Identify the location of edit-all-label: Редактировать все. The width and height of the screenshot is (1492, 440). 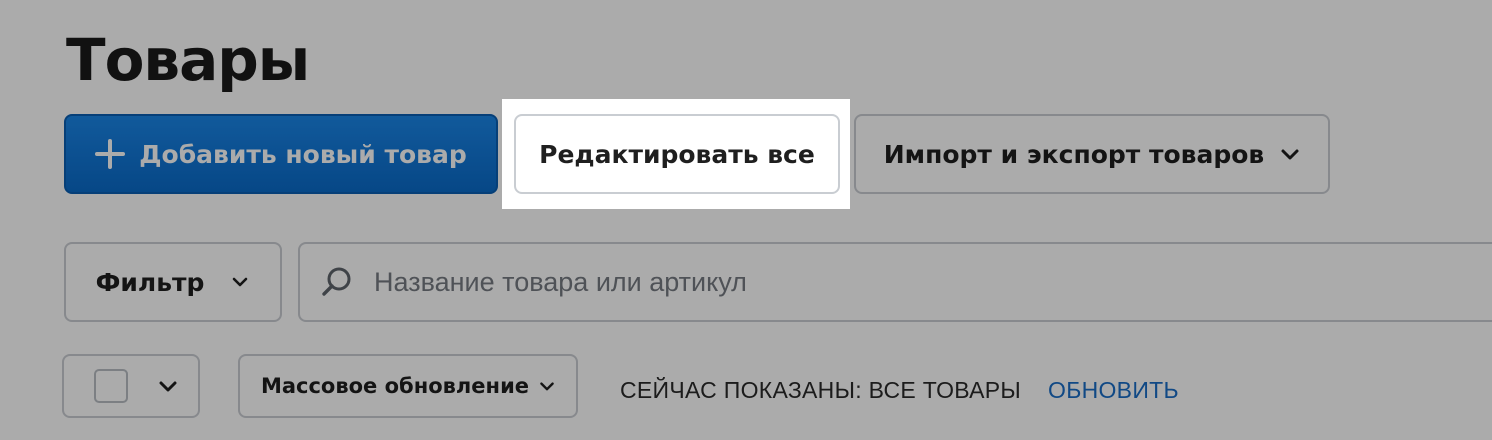
(677, 154).